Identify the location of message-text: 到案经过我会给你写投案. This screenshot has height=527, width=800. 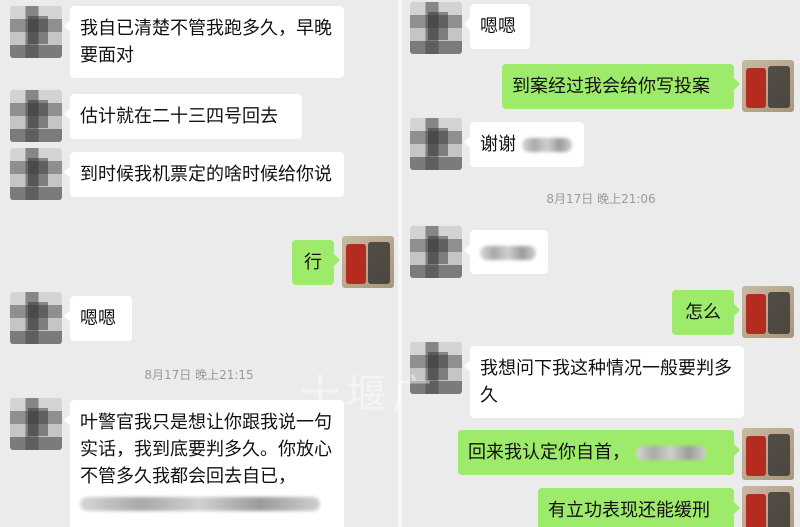
(611, 86).